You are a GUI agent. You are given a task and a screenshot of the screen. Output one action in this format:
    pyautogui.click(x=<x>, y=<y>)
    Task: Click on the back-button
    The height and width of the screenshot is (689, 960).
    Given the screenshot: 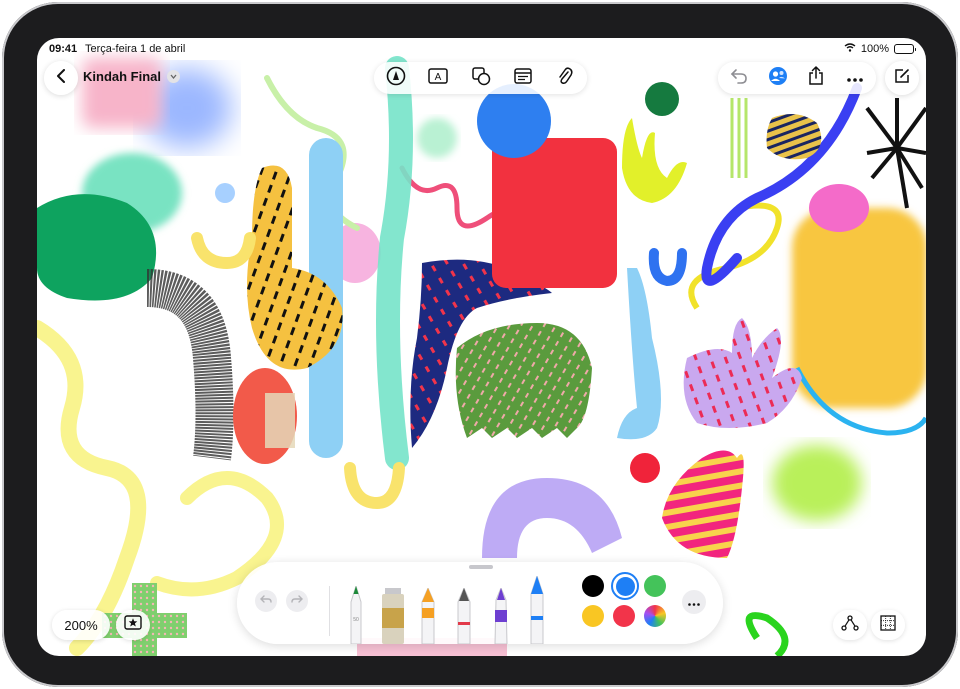 What is the action you would take?
    pyautogui.click(x=61, y=78)
    